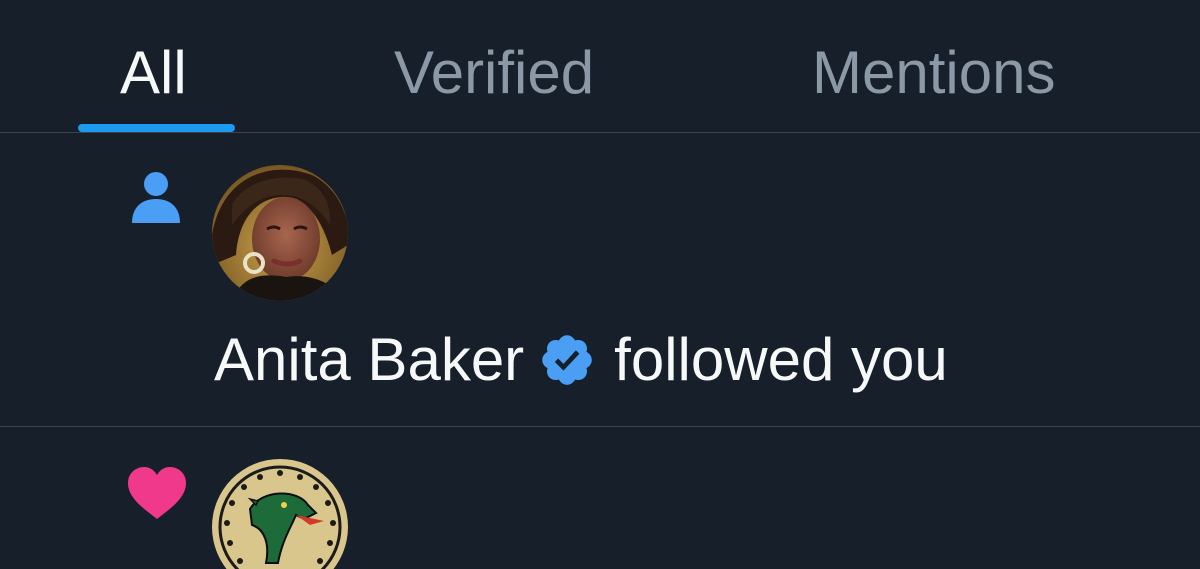 The height and width of the screenshot is (569, 1200). I want to click on notification-text: Anita Baker followed you, so click(581, 360).